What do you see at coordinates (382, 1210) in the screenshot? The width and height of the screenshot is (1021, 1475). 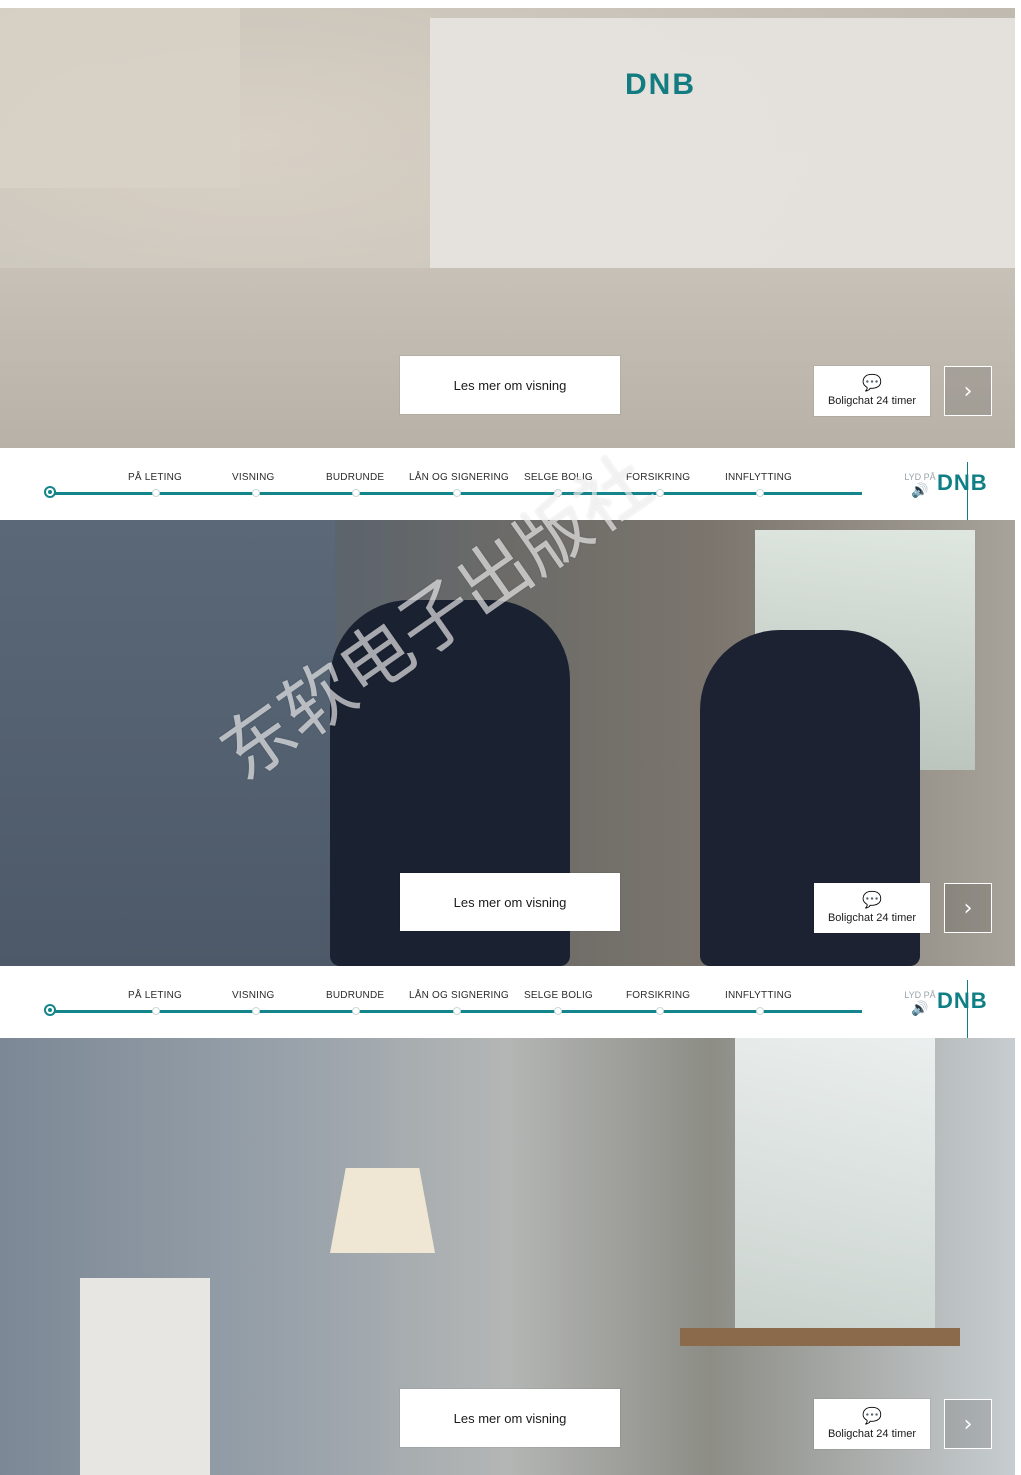 I see `lamp` at bounding box center [382, 1210].